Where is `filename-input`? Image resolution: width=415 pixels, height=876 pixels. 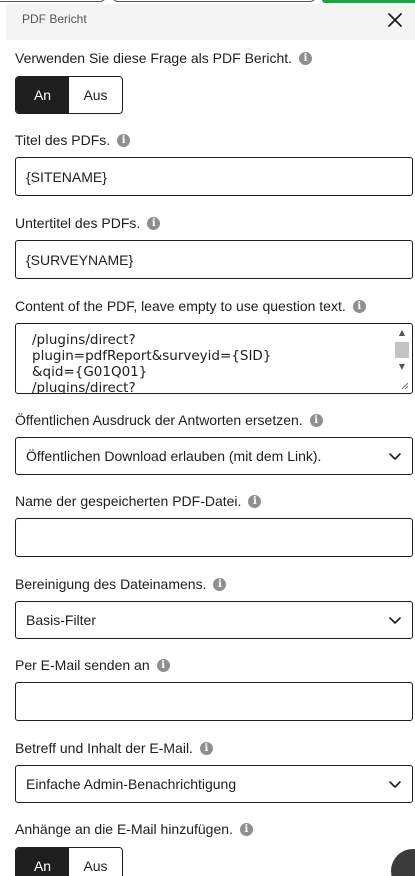
filename-input is located at coordinates (214, 537).